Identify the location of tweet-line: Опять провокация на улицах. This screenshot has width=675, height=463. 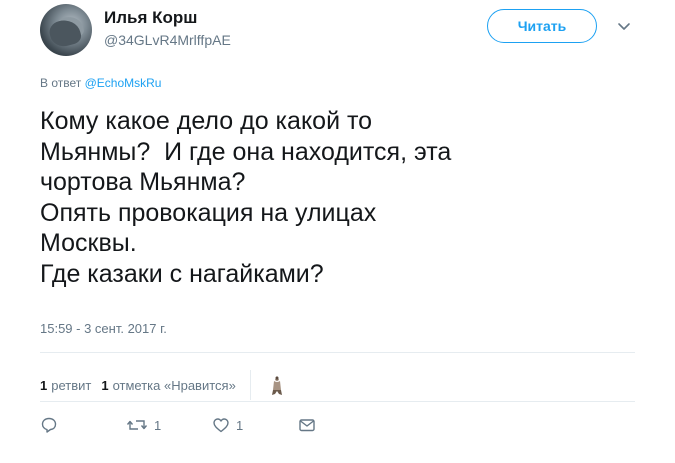
(208, 212).